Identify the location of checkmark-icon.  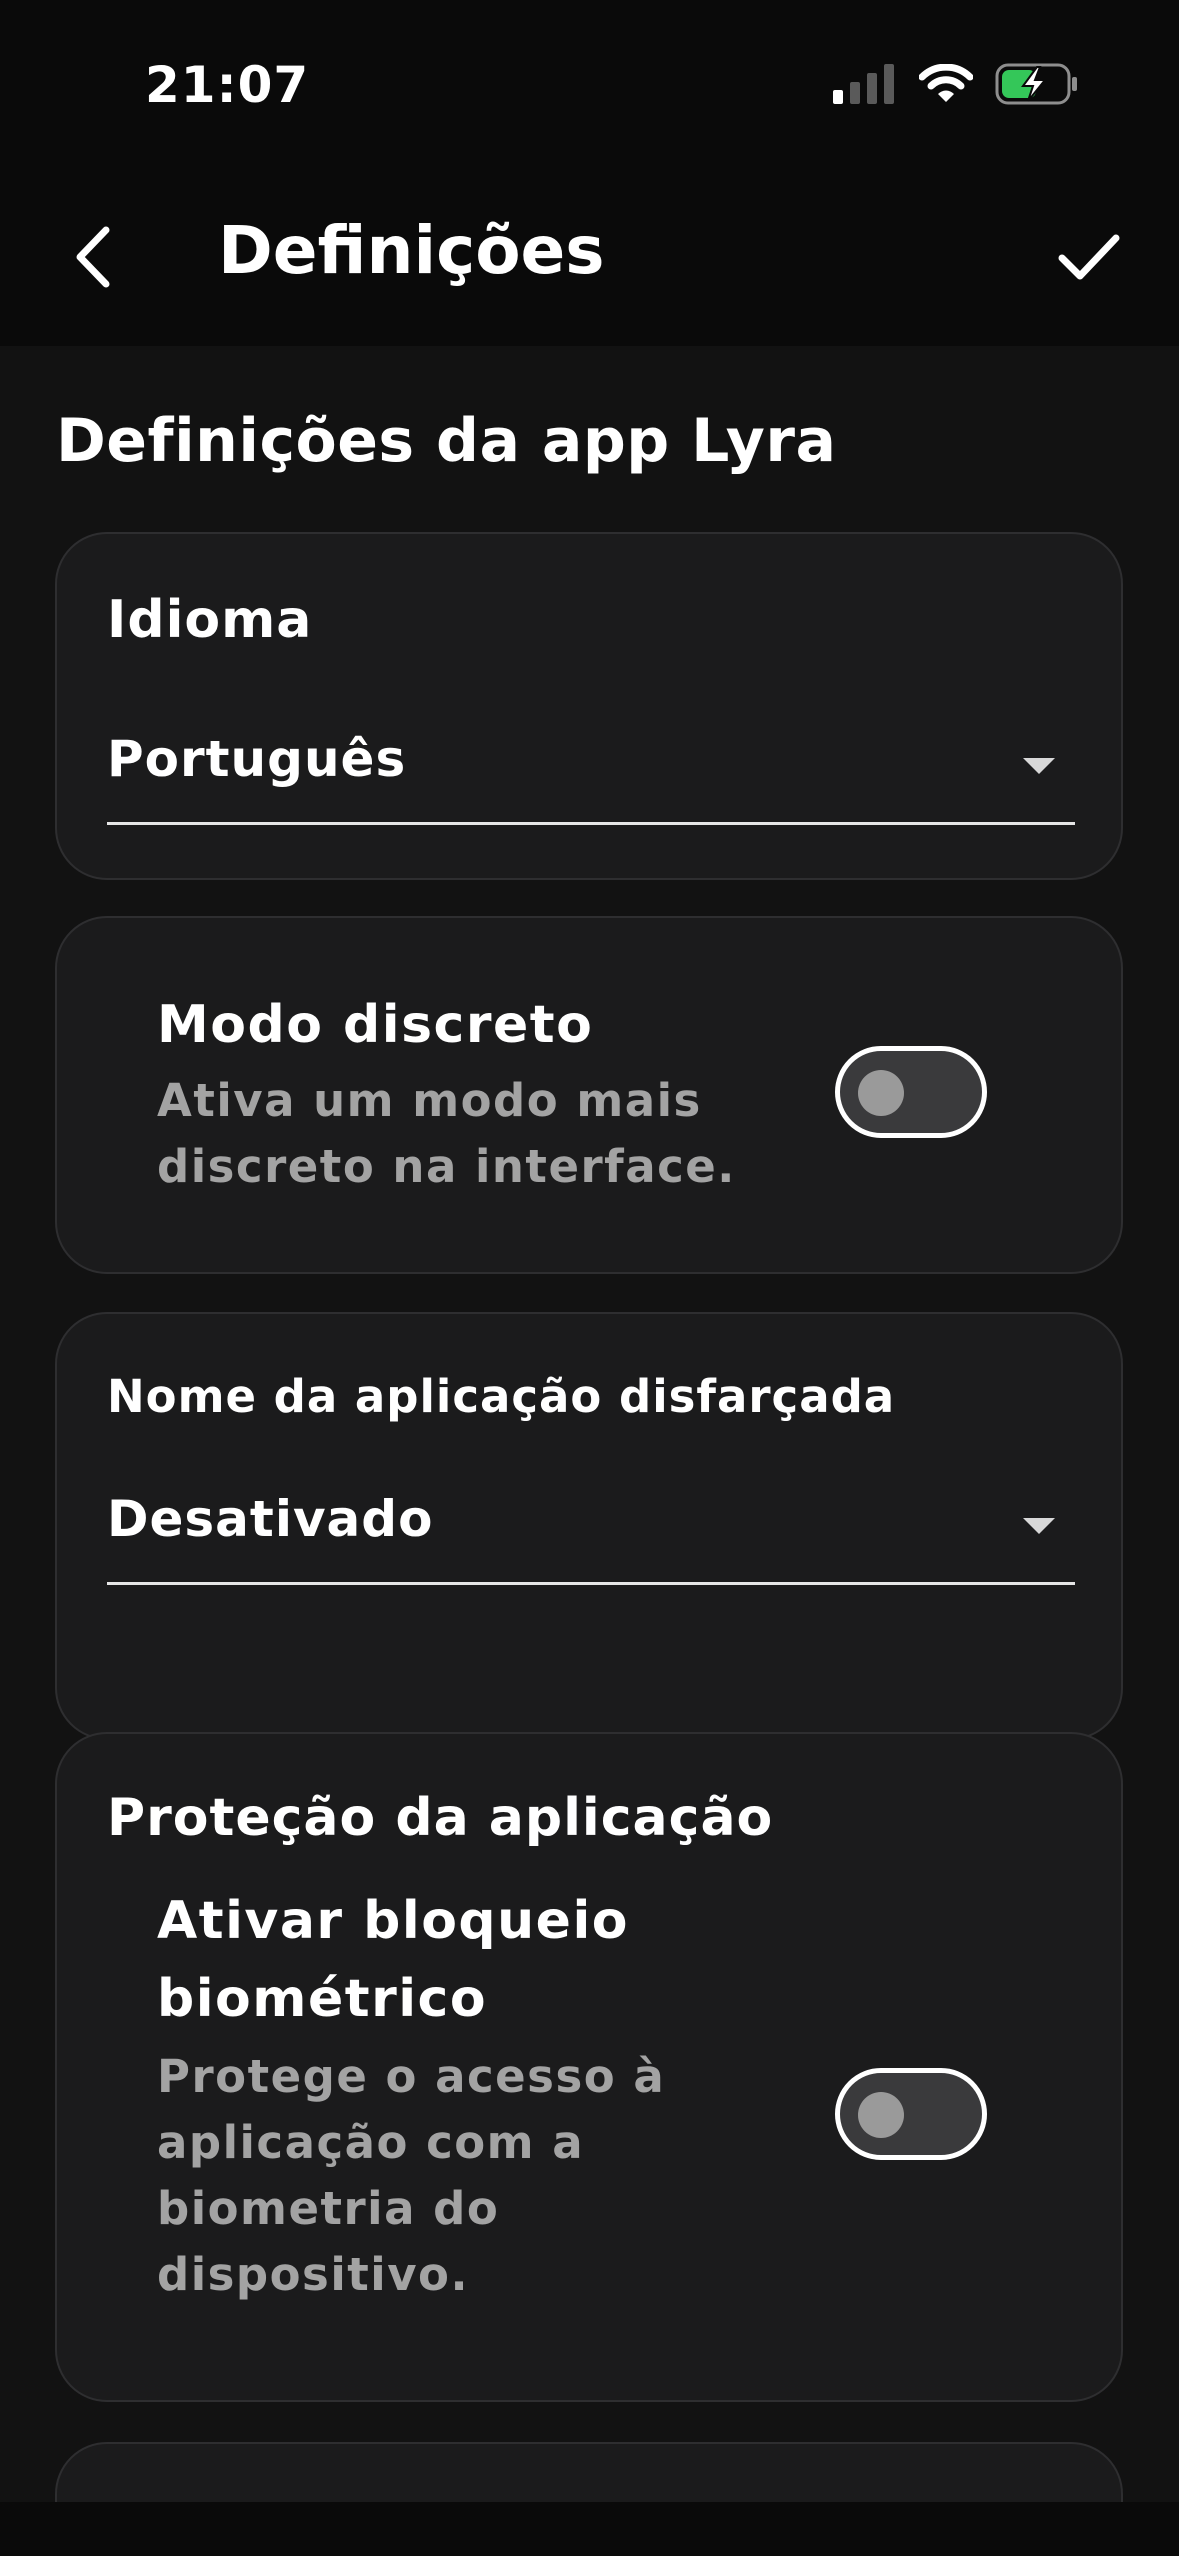
(1089, 259).